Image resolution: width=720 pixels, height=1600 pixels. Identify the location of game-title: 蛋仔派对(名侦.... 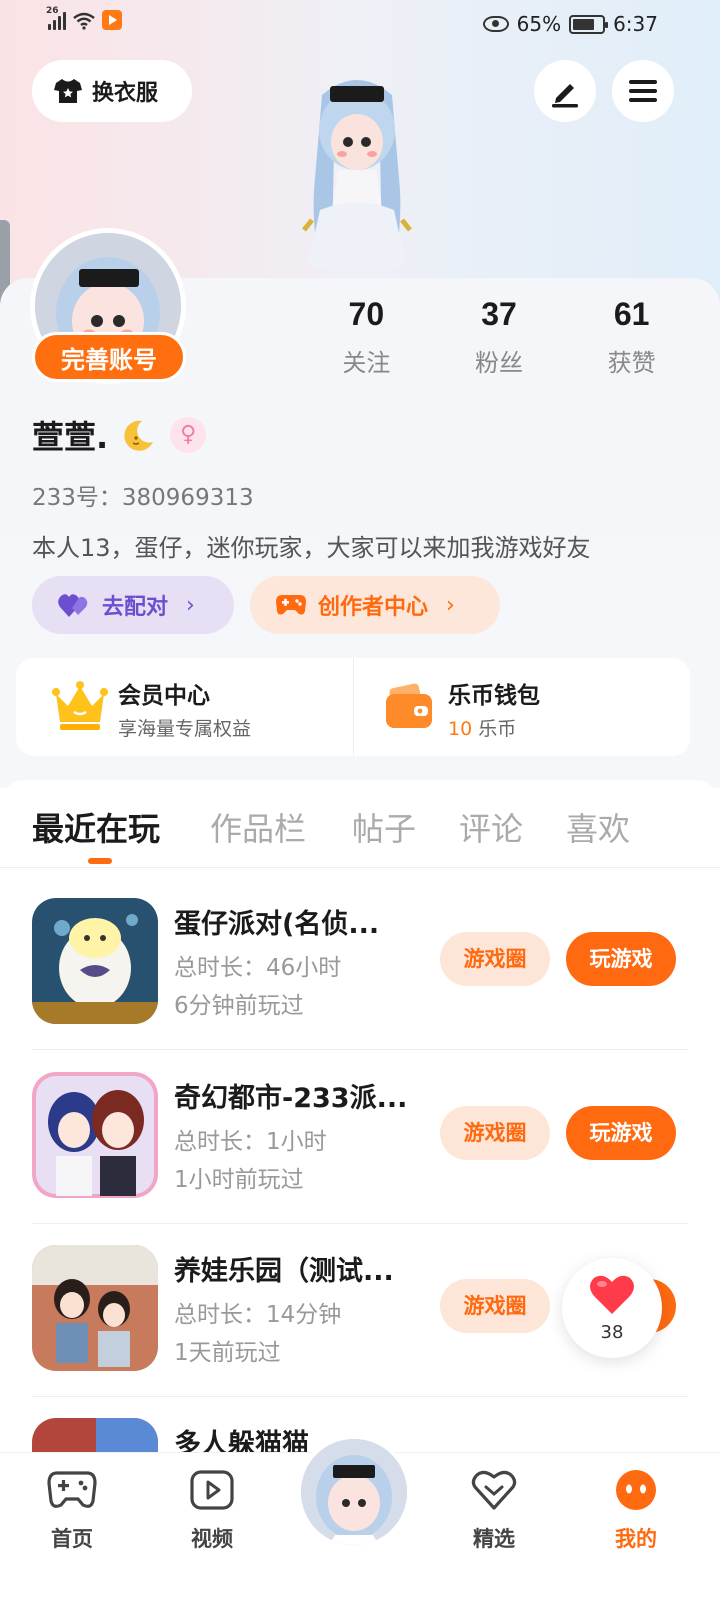
(277, 924).